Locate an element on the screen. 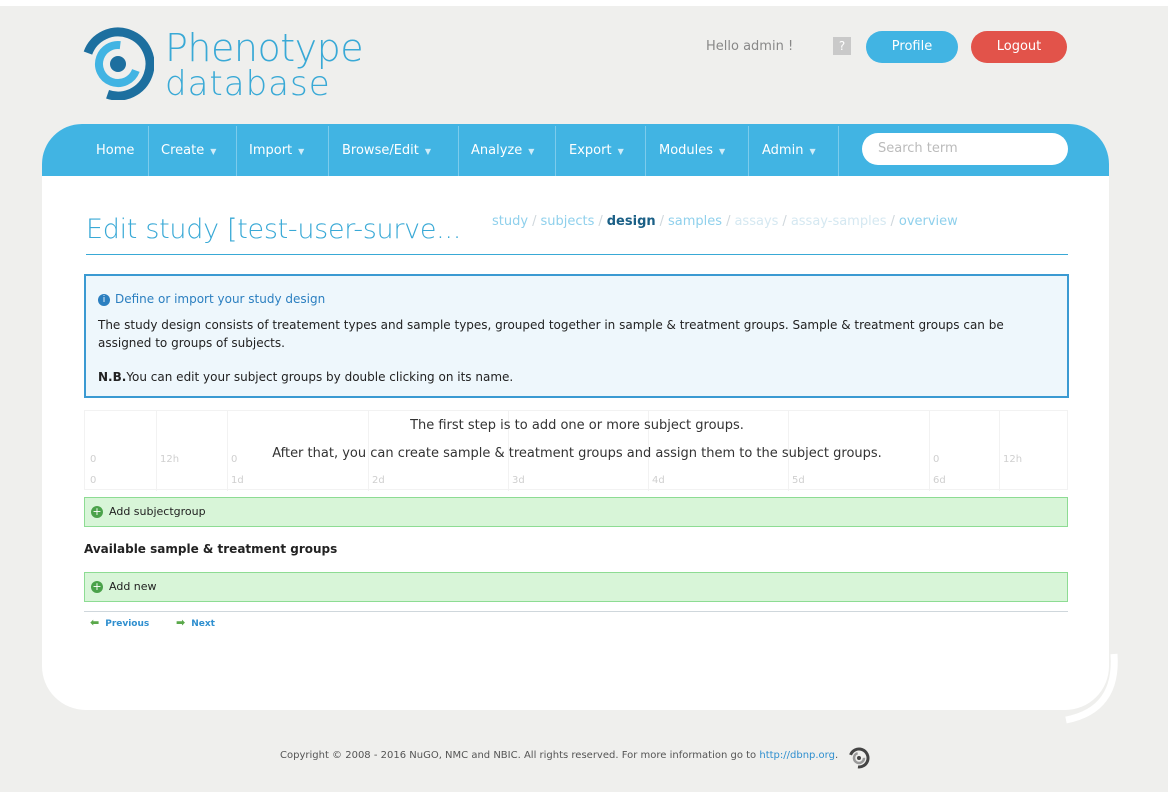 The image size is (1168, 792). nav-create: Create ▼ is located at coordinates (188, 151).